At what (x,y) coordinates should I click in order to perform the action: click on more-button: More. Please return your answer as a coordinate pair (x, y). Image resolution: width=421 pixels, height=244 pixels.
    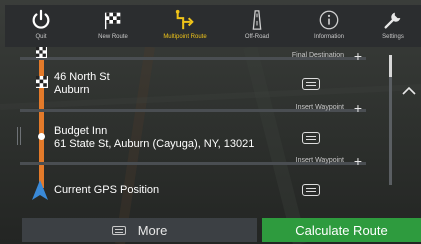
    Looking at the image, I should click on (139, 230).